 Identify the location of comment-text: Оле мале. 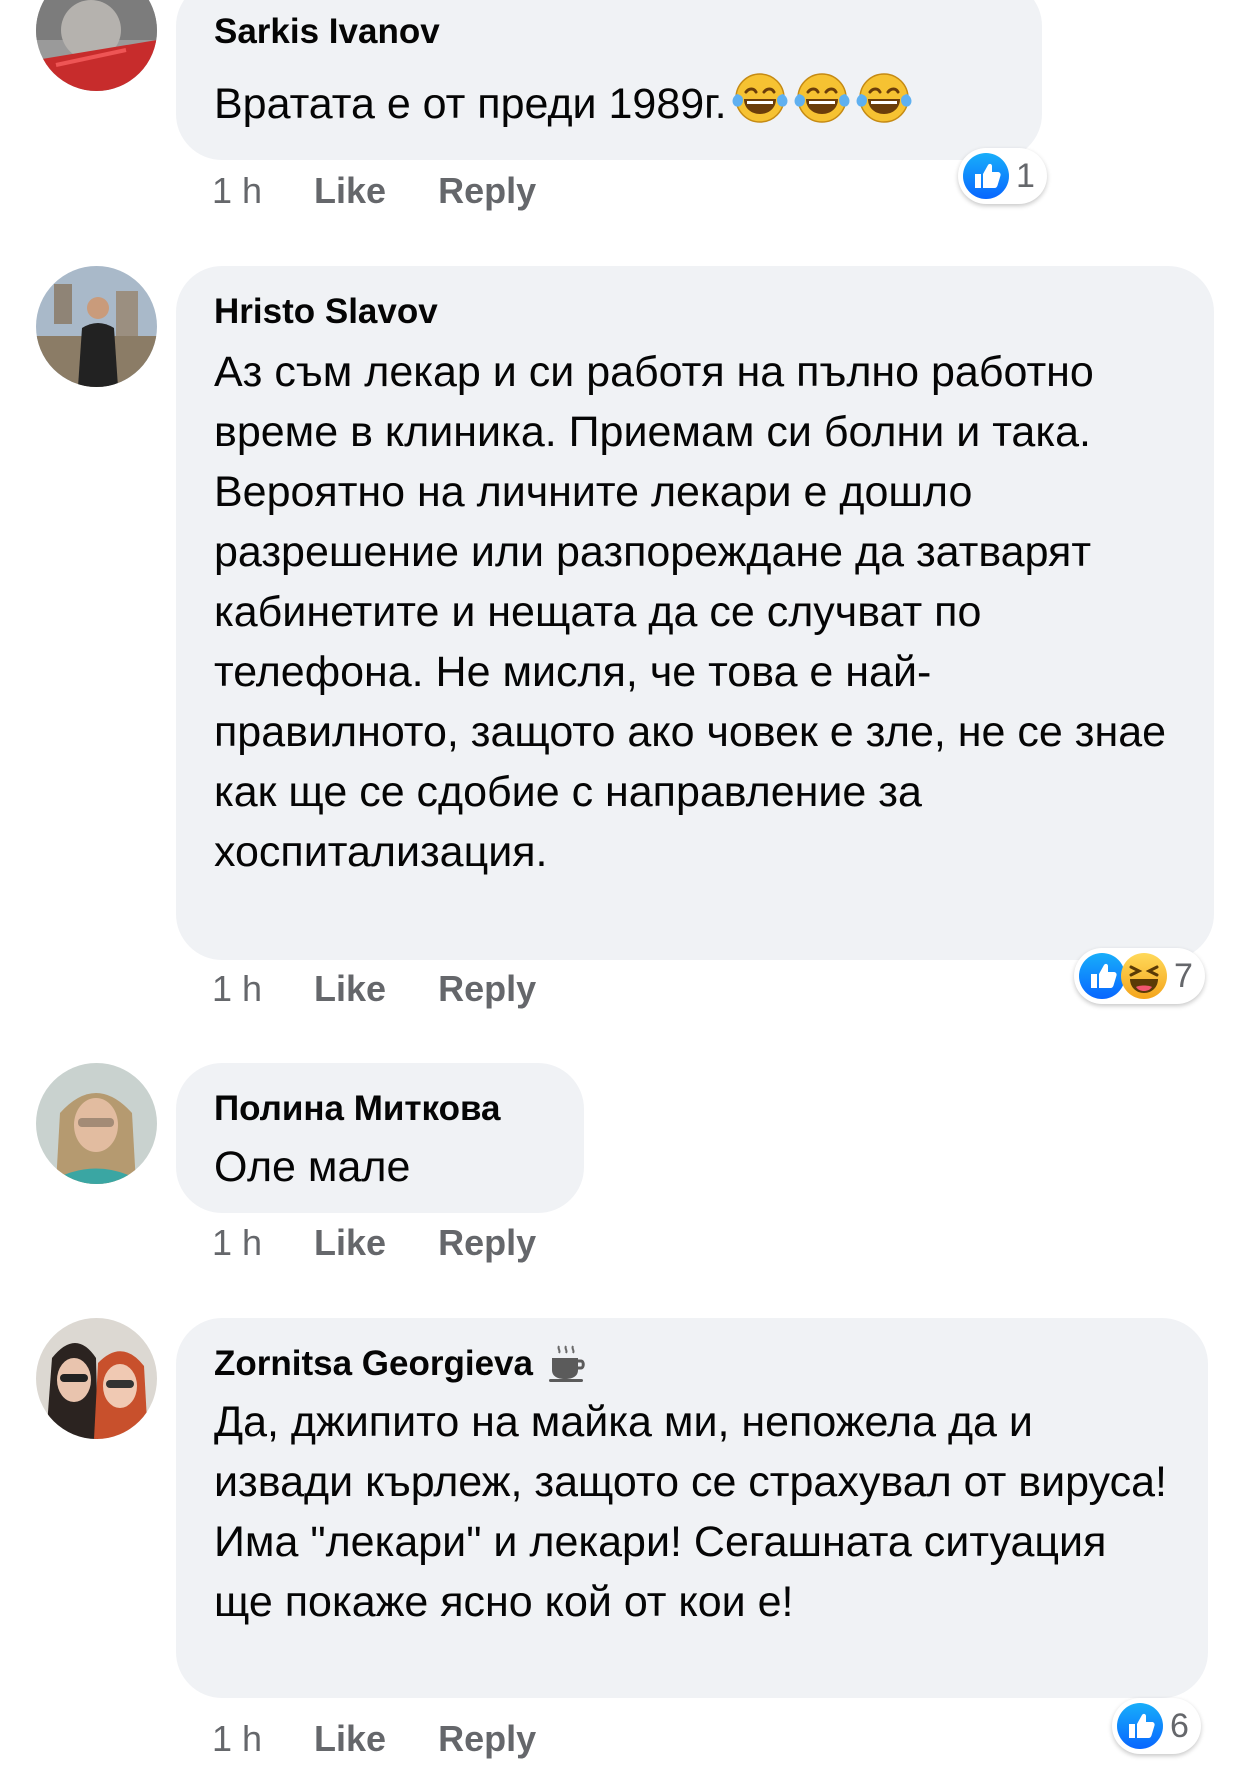
(312, 1167).